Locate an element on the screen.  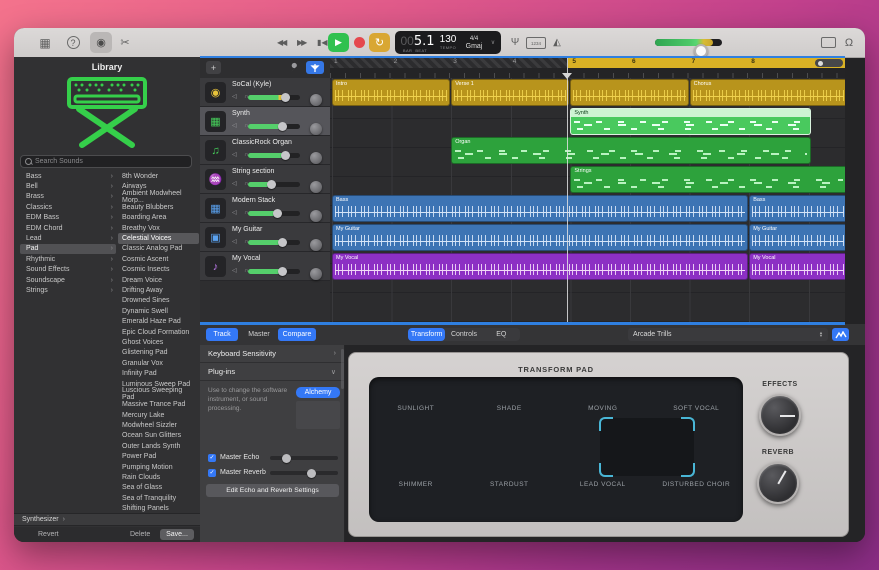
region-bass: Bass is located at coordinates (540, 208).